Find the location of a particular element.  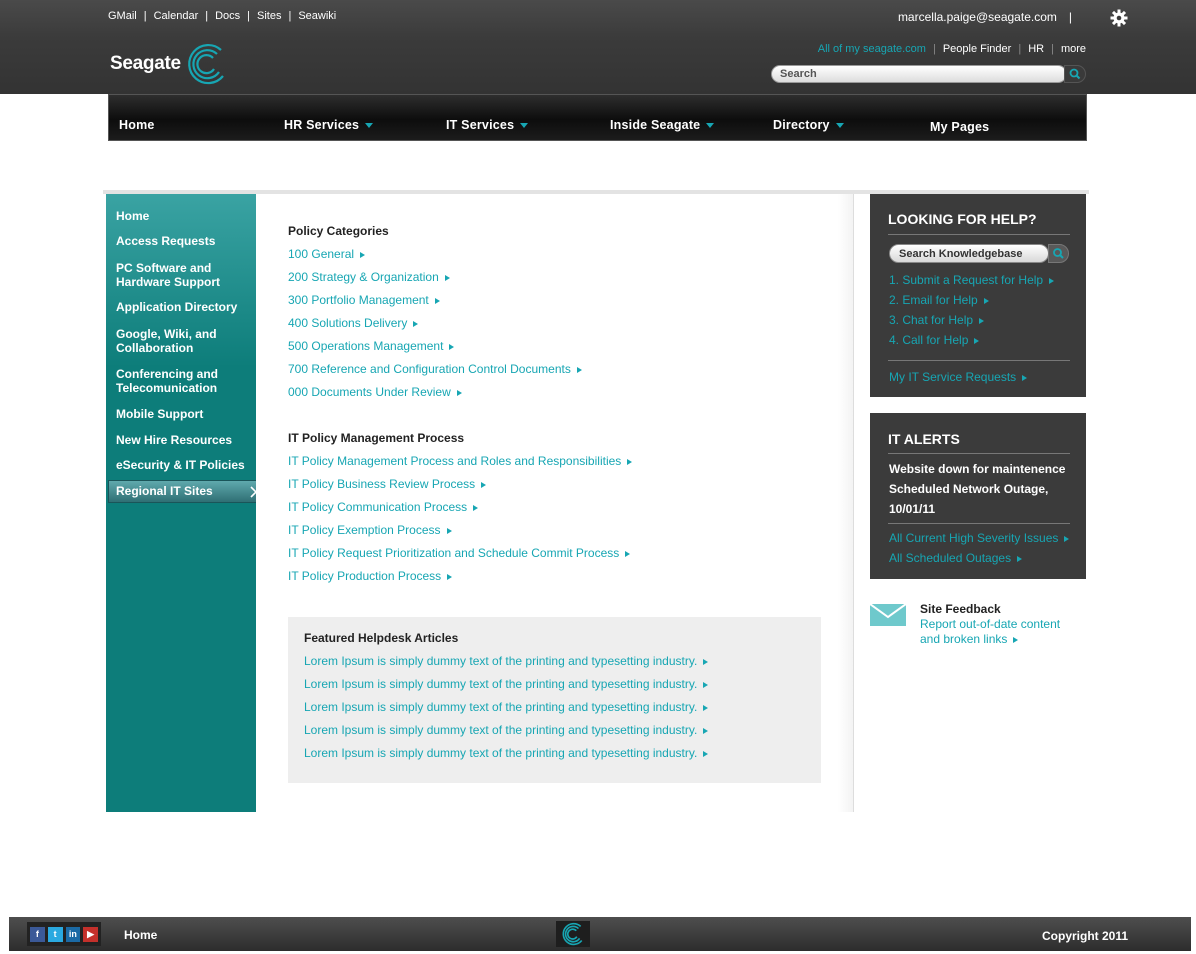

policy-link: 300 Portfolio Management is located at coordinates (364, 300).